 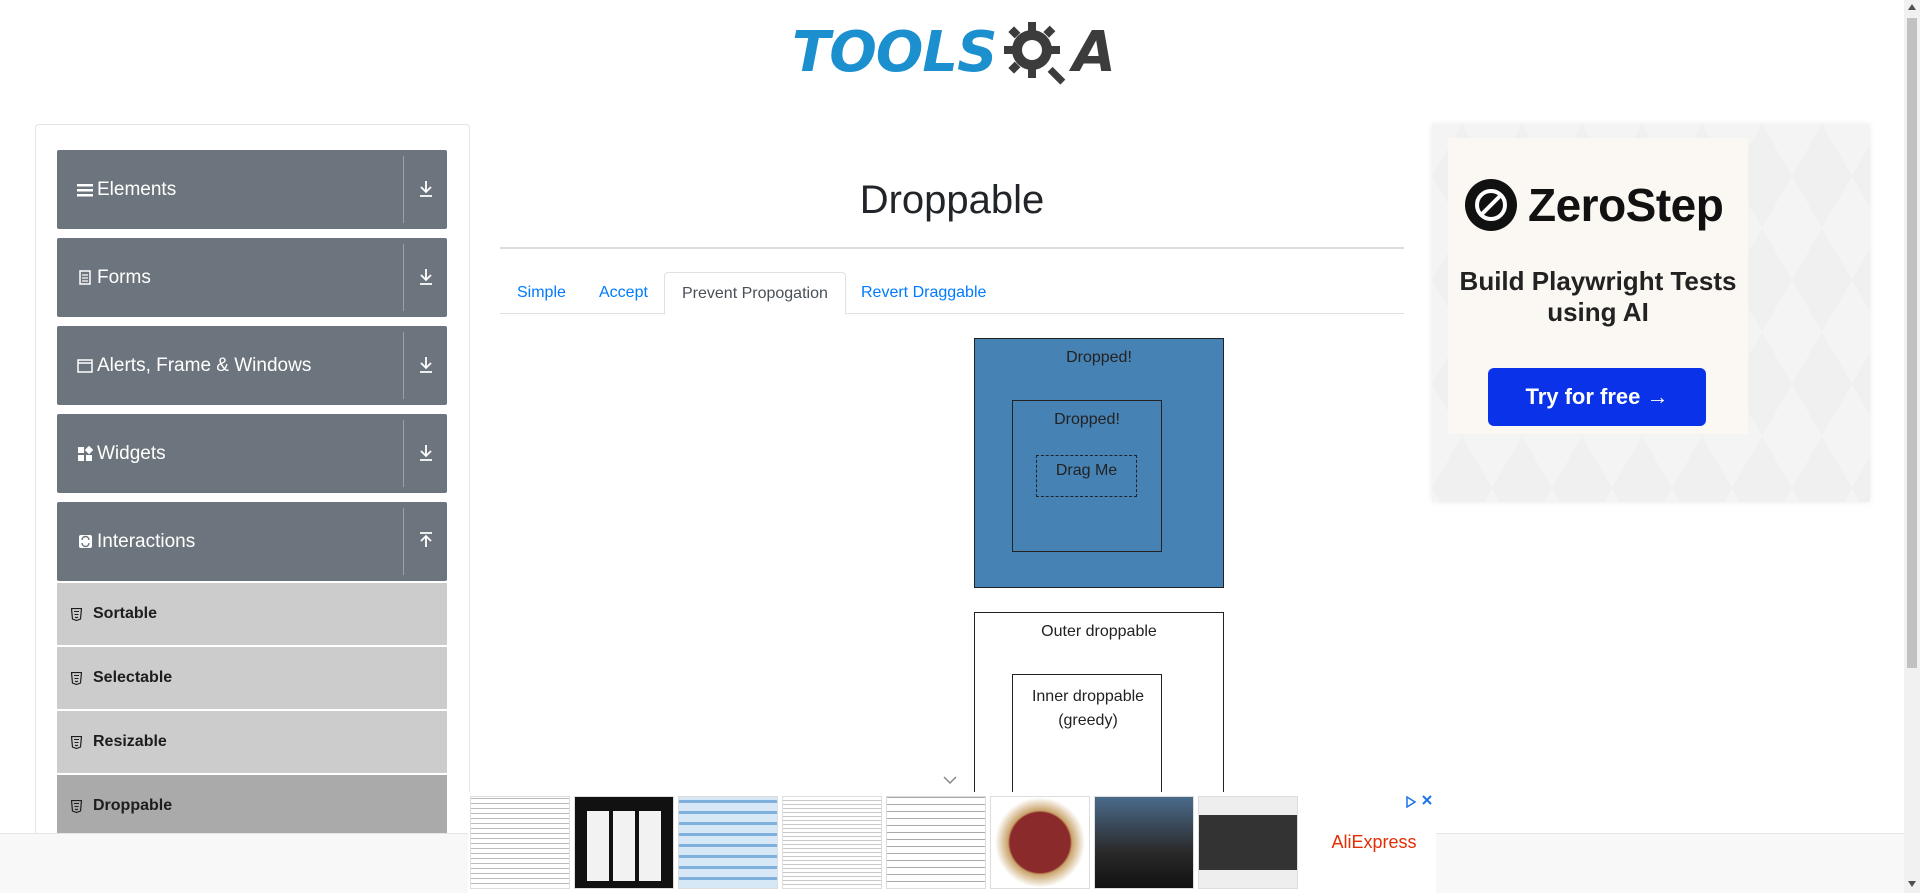 I want to click on bottom-ad-banner: AliExpress, so click(x=952, y=842).